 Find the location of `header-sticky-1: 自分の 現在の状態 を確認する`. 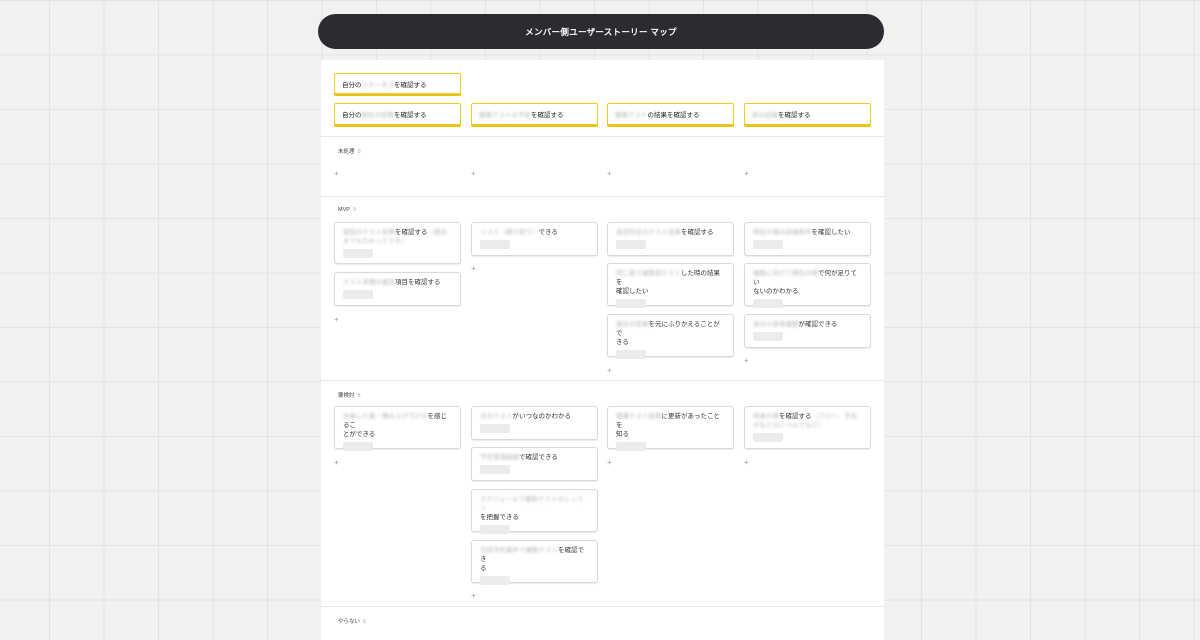

header-sticky-1: 自分の 現在の状態 を確認する is located at coordinates (397, 114).